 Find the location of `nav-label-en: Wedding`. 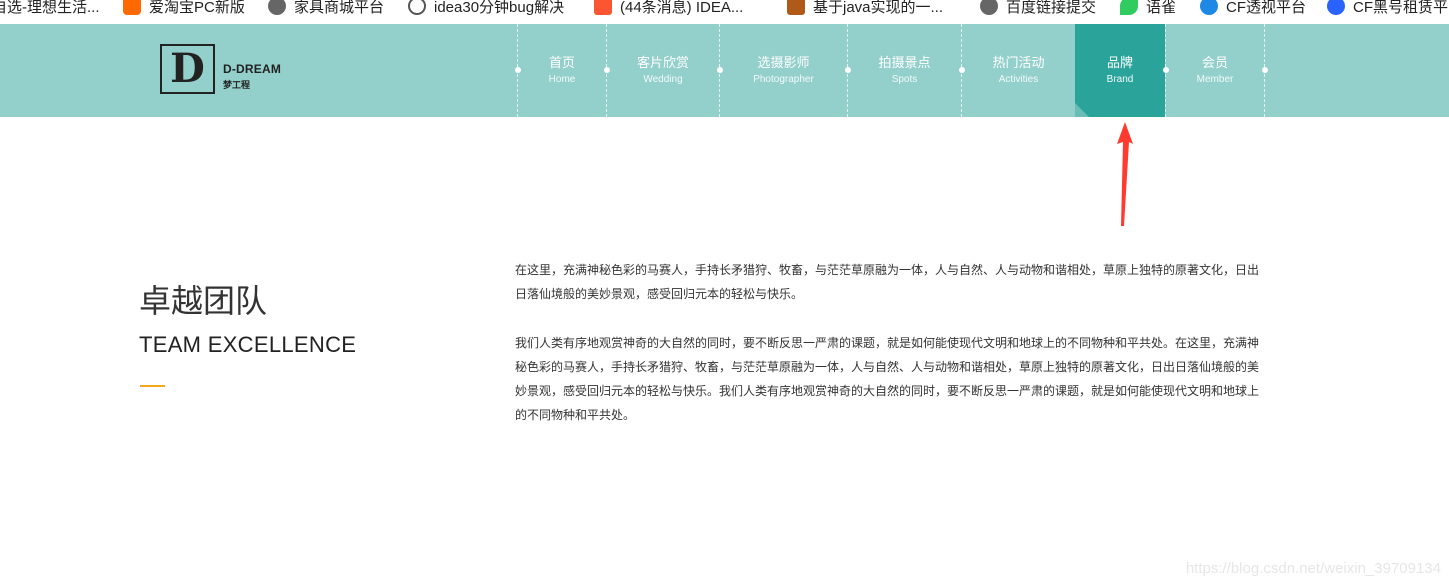

nav-label-en: Wedding is located at coordinates (663, 79).